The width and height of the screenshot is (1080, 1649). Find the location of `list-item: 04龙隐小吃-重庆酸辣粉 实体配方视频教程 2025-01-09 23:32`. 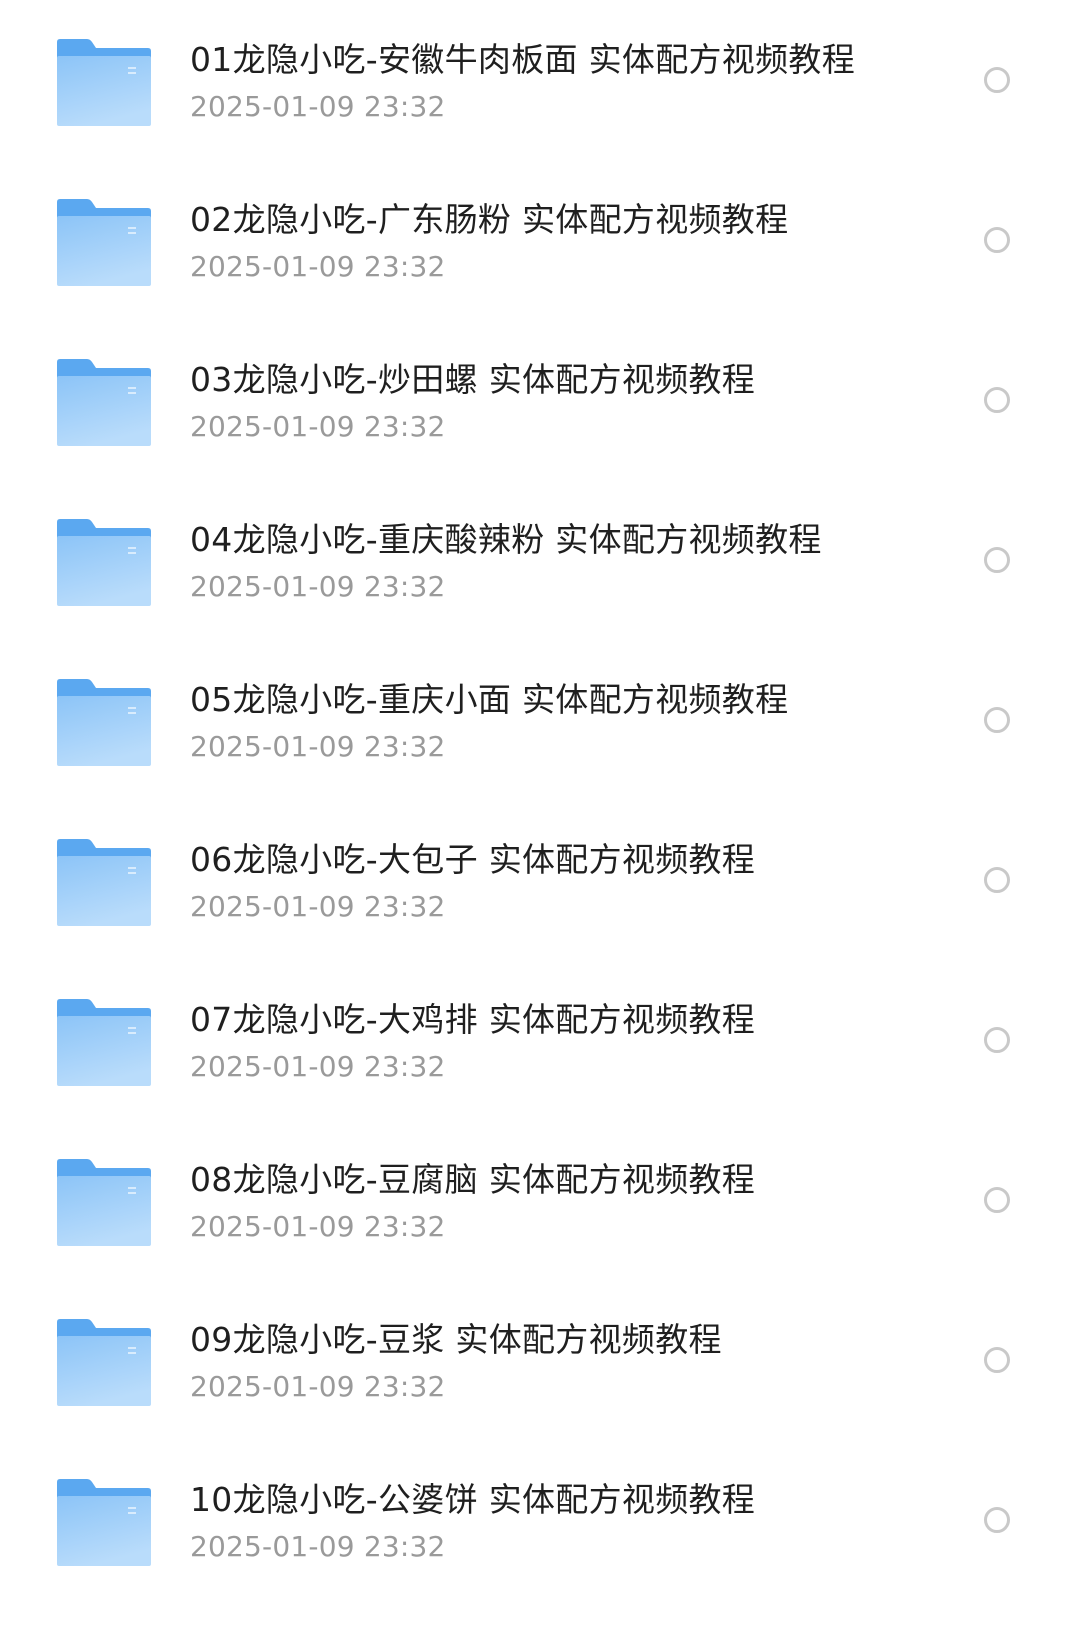

list-item: 04龙隐小吃-重庆酸辣粉 实体配方视频教程 2025-01-09 23:32 is located at coordinates (540, 564).